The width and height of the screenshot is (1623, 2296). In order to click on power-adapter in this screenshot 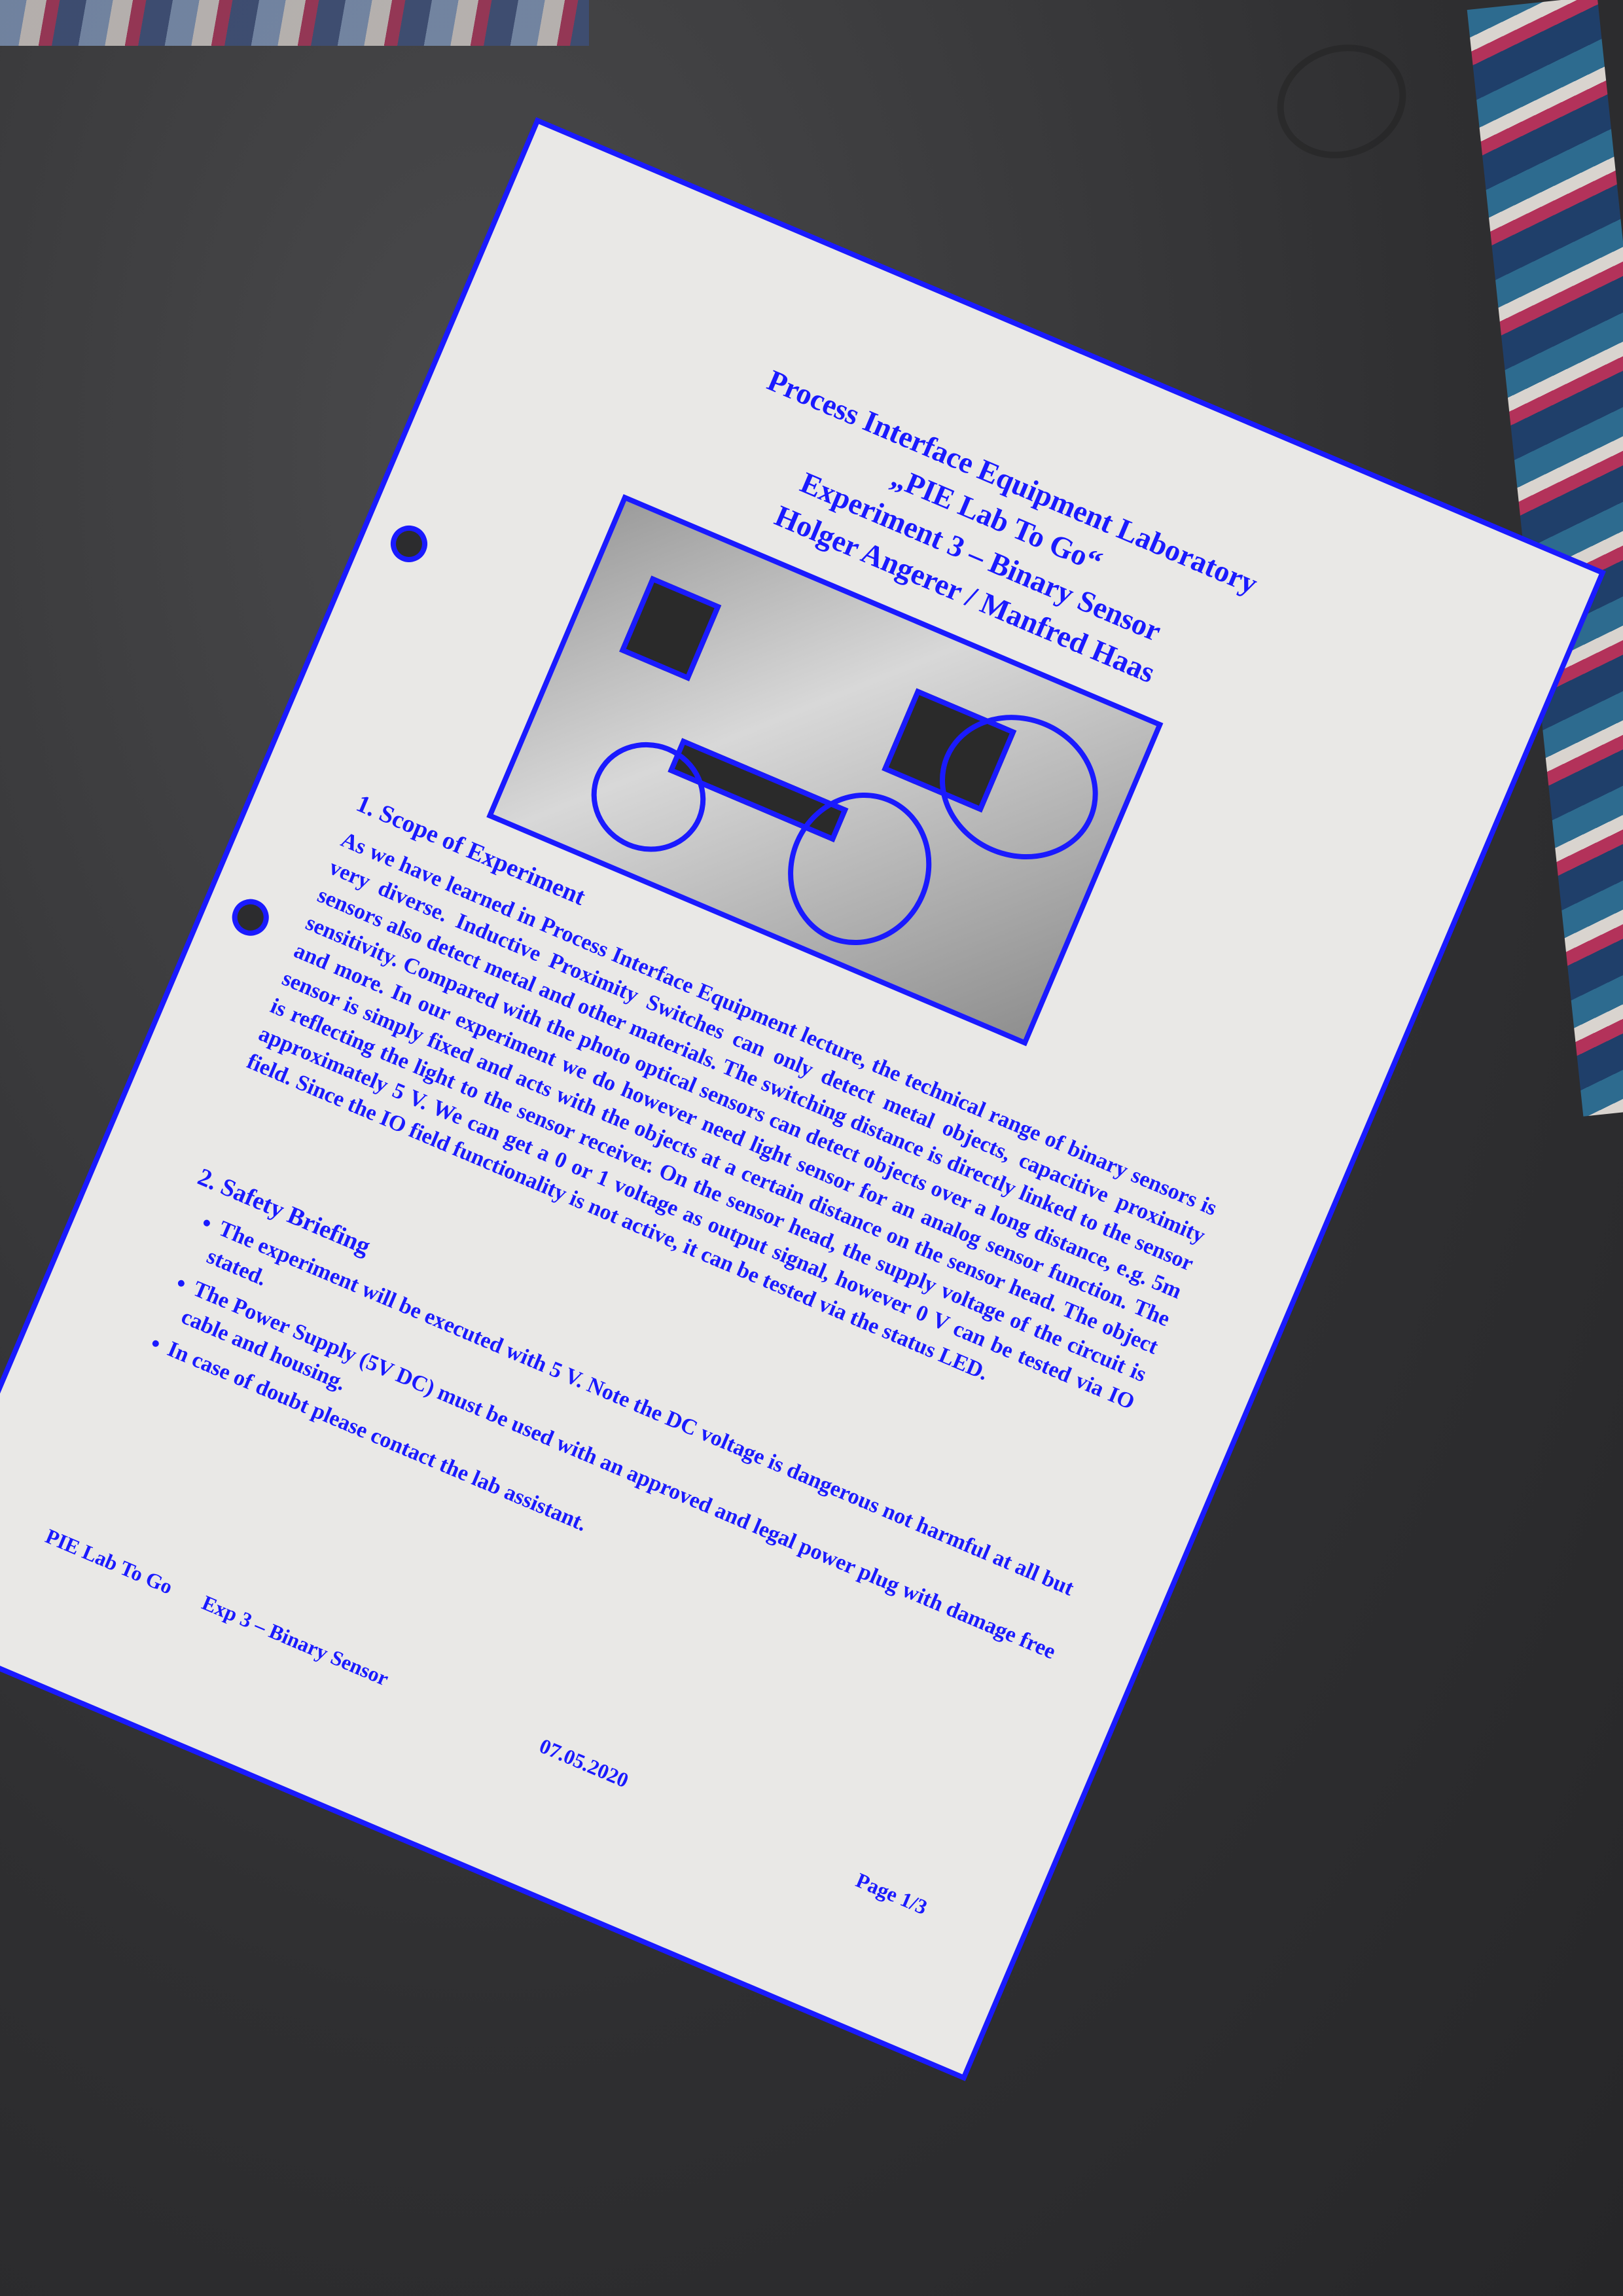, I will do `click(671, 628)`.